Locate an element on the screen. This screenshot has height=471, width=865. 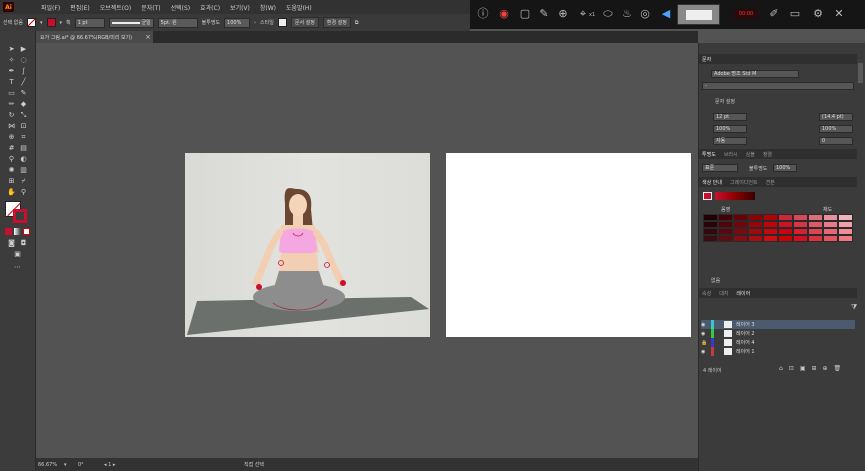
tab-align: 정렬 is located at coordinates (767, 154).